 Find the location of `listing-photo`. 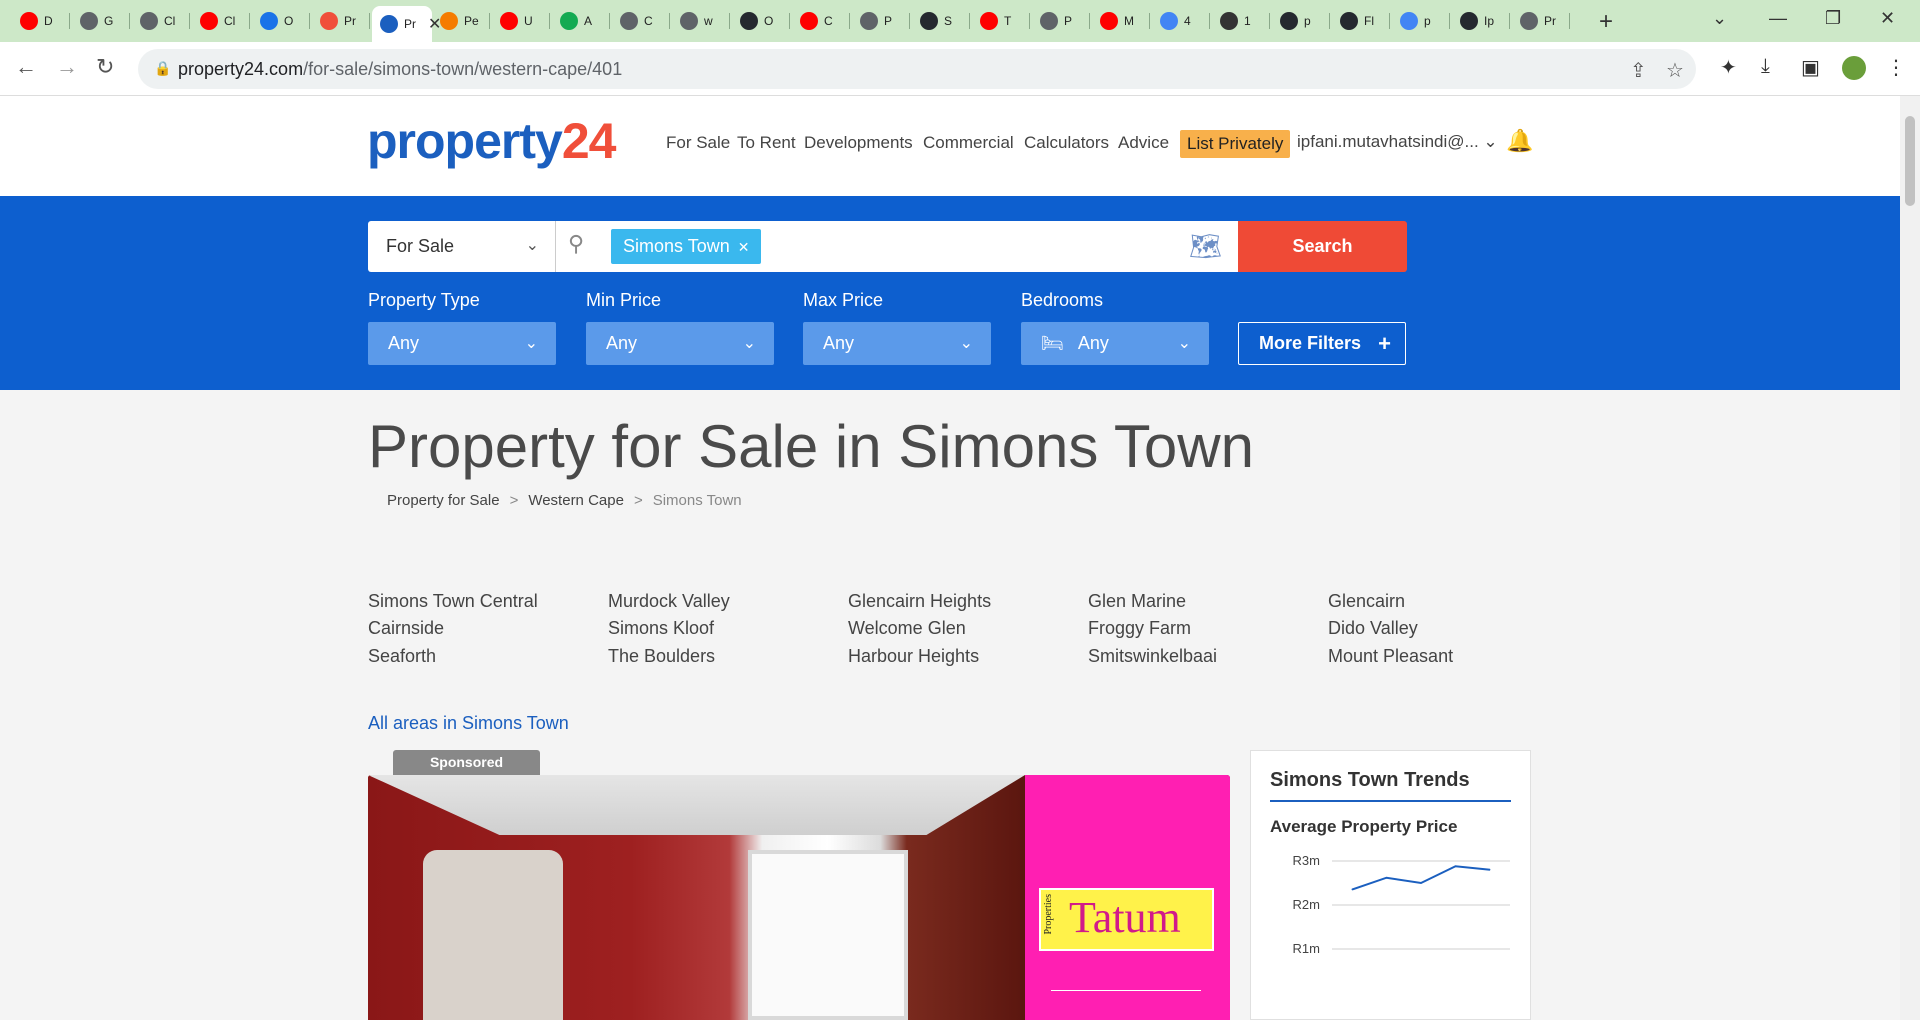

listing-photo is located at coordinates (696, 897).